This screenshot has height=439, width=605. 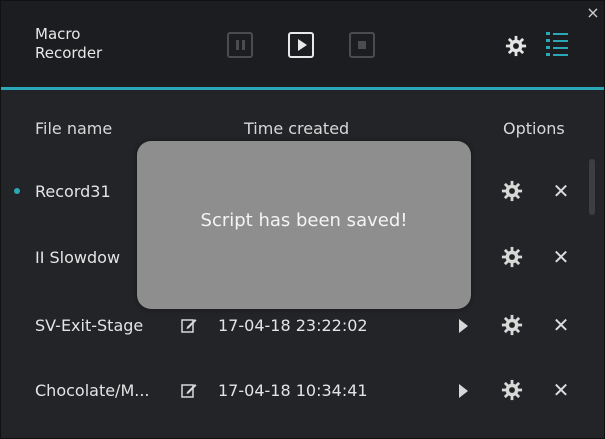 What do you see at coordinates (293, 325) in the screenshot?
I see `time-created: 17-04-18 23:22:02` at bounding box center [293, 325].